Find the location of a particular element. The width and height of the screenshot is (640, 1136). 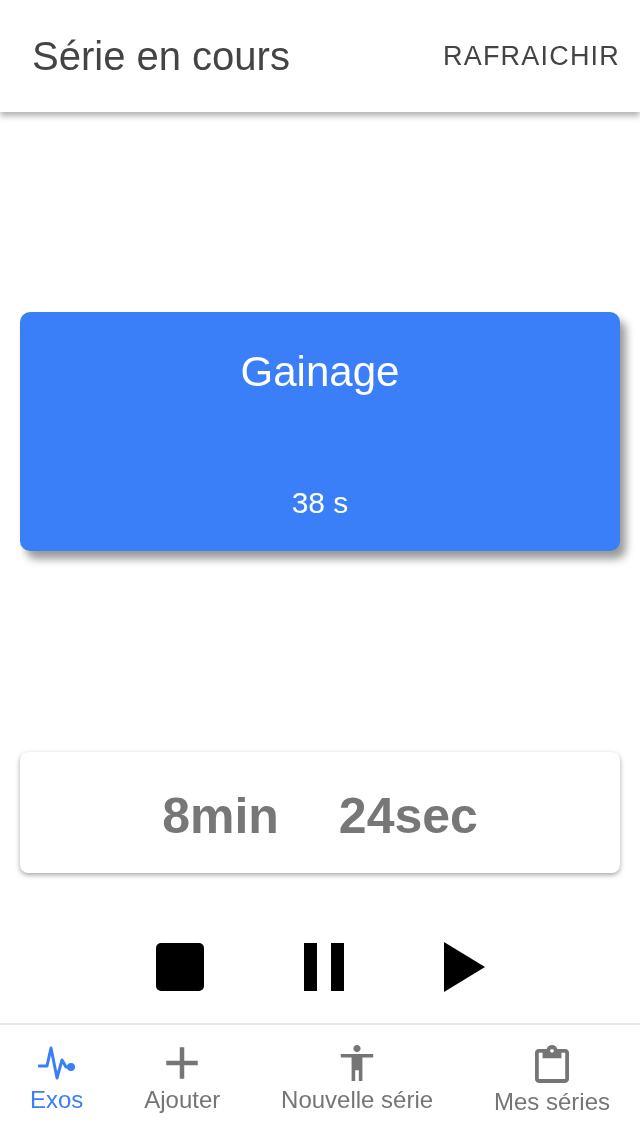

timer-minutes: 8min is located at coordinates (220, 815).